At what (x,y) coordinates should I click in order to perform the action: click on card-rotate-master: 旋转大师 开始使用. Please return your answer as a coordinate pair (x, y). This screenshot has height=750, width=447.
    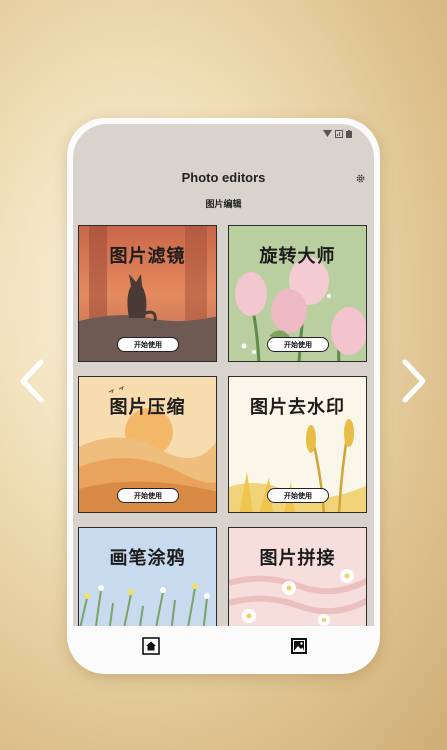
    Looking at the image, I should click on (297, 293).